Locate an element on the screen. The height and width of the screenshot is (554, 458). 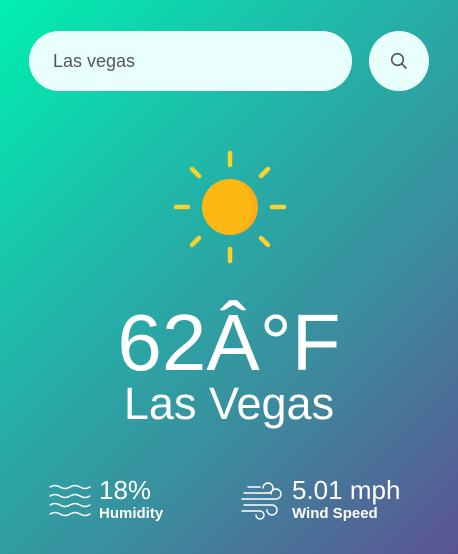
wind-speed-label: Wind Speed is located at coordinates (335, 513).